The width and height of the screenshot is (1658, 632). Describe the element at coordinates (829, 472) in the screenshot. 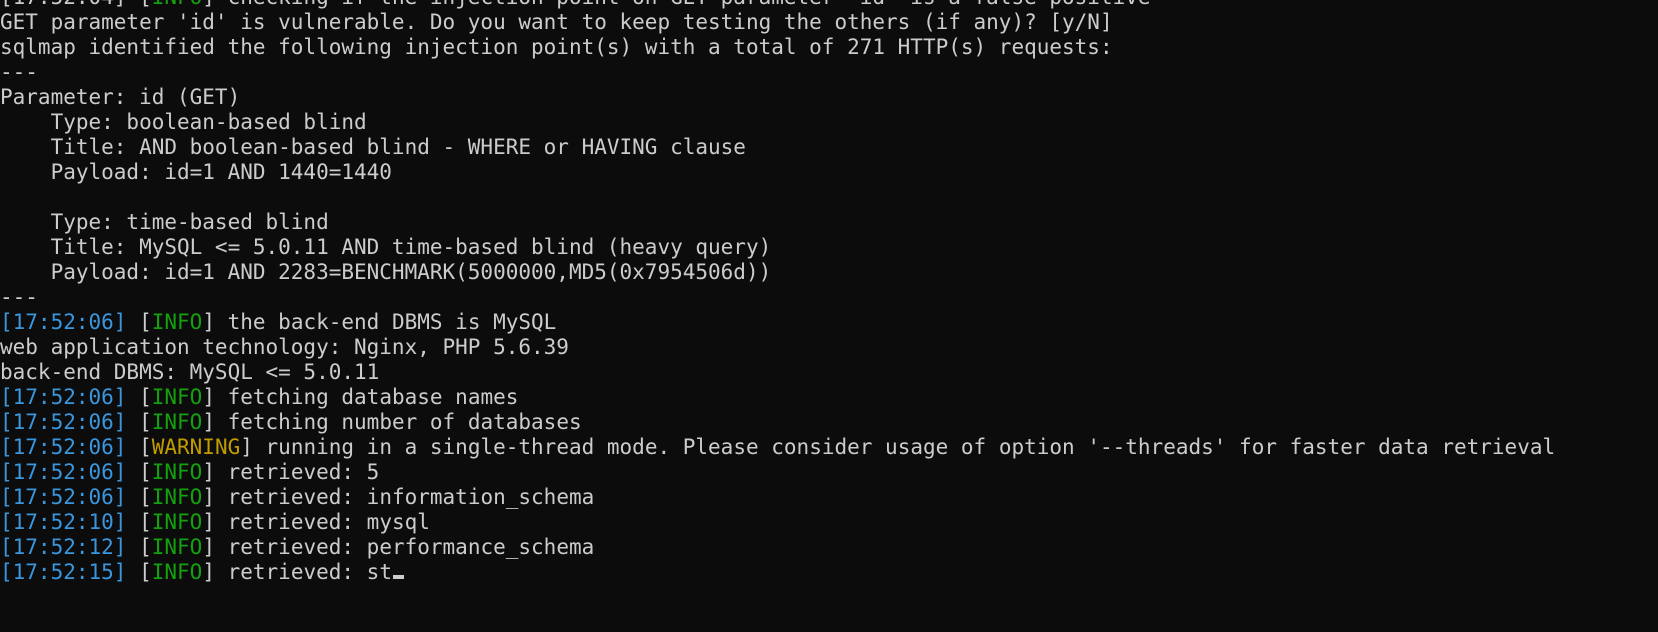

I see `terminal-line: [17:52:06] [INFO] retrieved: 5` at that location.